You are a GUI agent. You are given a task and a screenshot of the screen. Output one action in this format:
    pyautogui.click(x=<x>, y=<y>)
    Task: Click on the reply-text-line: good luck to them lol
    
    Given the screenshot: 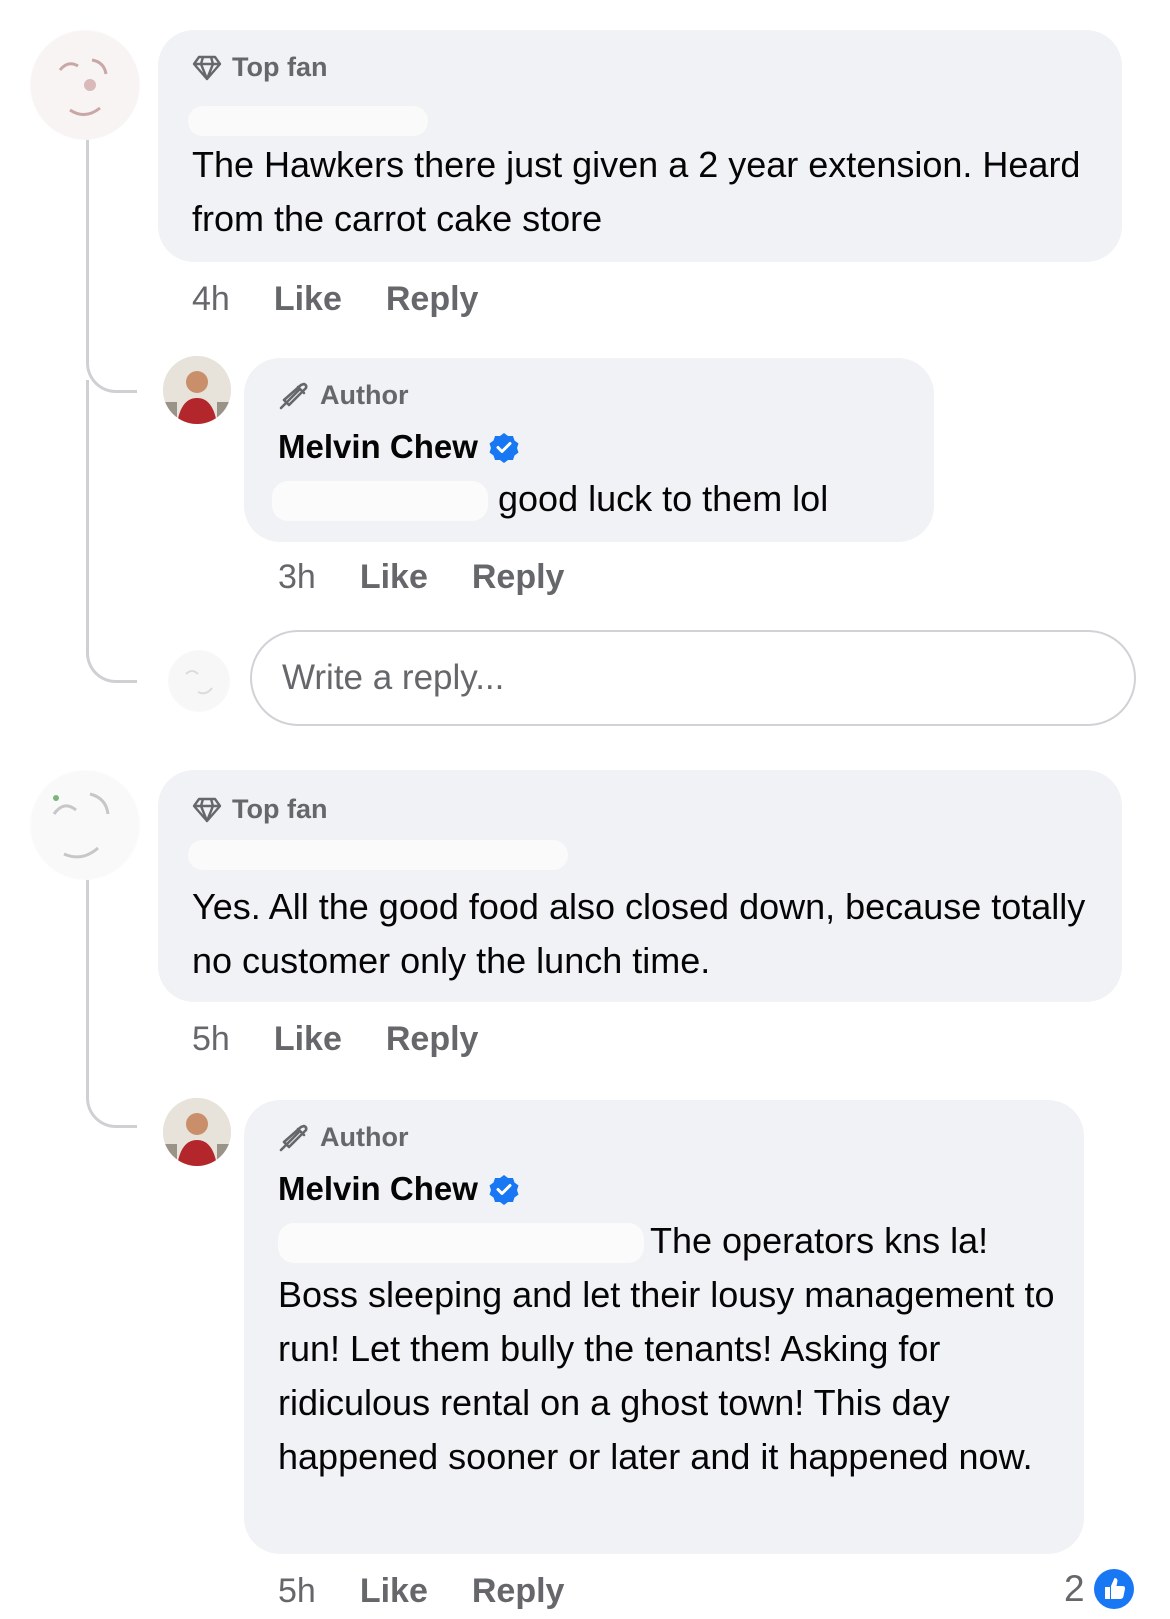 What is the action you would take?
    pyautogui.click(x=550, y=499)
    